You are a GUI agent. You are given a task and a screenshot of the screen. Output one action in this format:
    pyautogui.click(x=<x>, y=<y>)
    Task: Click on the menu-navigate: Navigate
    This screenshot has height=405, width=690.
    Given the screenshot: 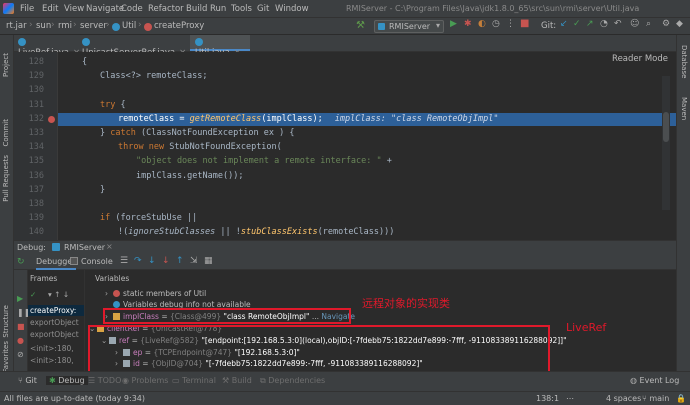 What is the action you would take?
    pyautogui.click(x=105, y=9)
    